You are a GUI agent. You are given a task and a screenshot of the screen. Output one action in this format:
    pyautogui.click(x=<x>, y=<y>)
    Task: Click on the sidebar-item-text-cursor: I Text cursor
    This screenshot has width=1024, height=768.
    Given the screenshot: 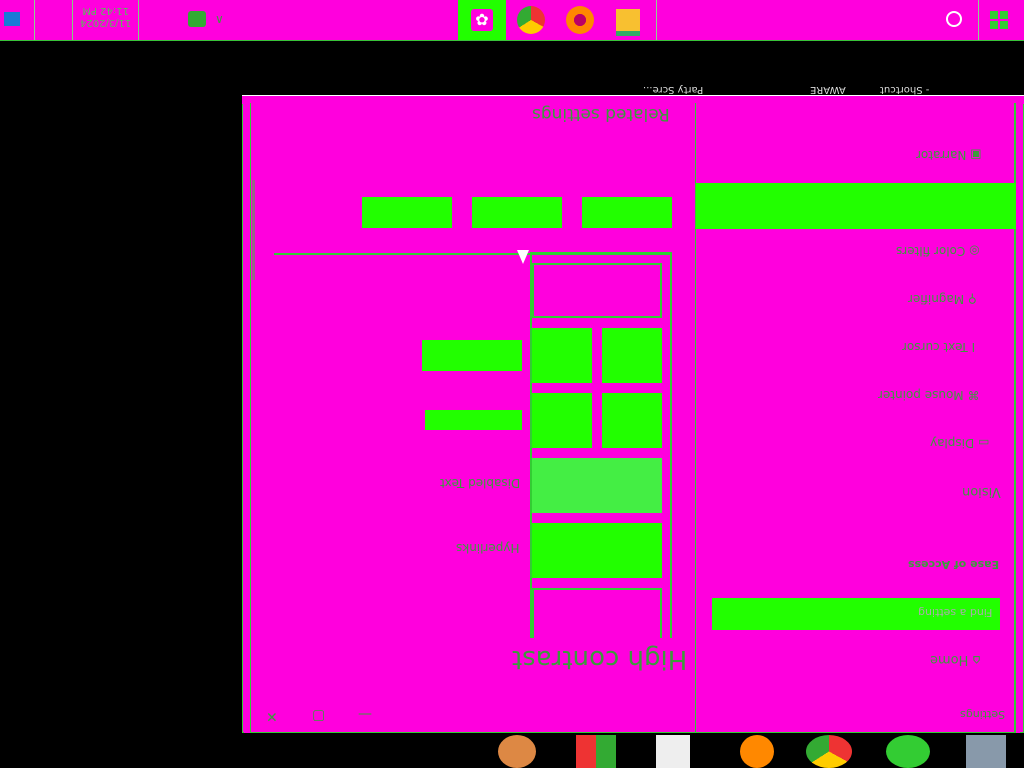 What is the action you would take?
    pyautogui.click(x=938, y=347)
    